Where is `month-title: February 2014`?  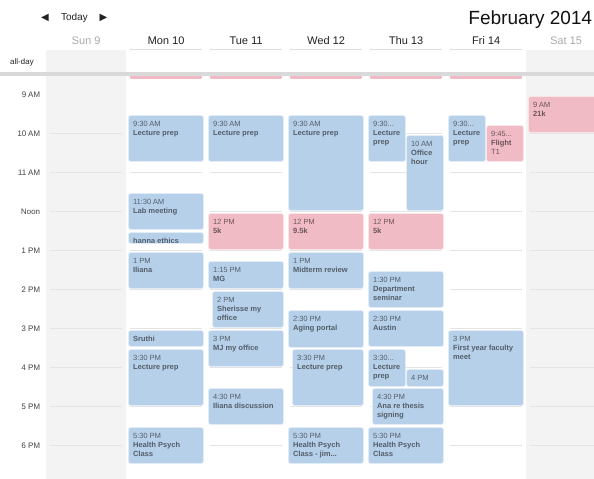 month-title: February 2014 is located at coordinates (530, 19).